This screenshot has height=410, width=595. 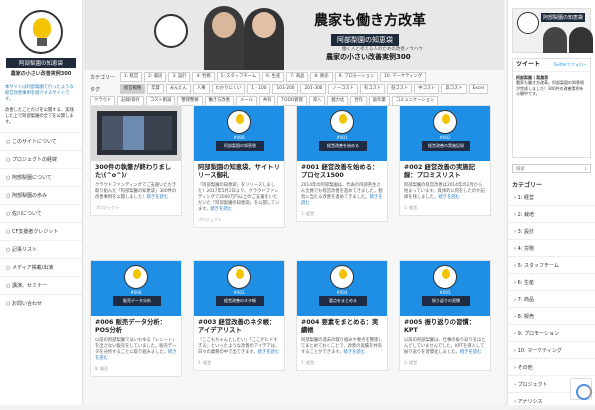 I want to click on category-chip: 6: 生産, so click(x=273, y=77).